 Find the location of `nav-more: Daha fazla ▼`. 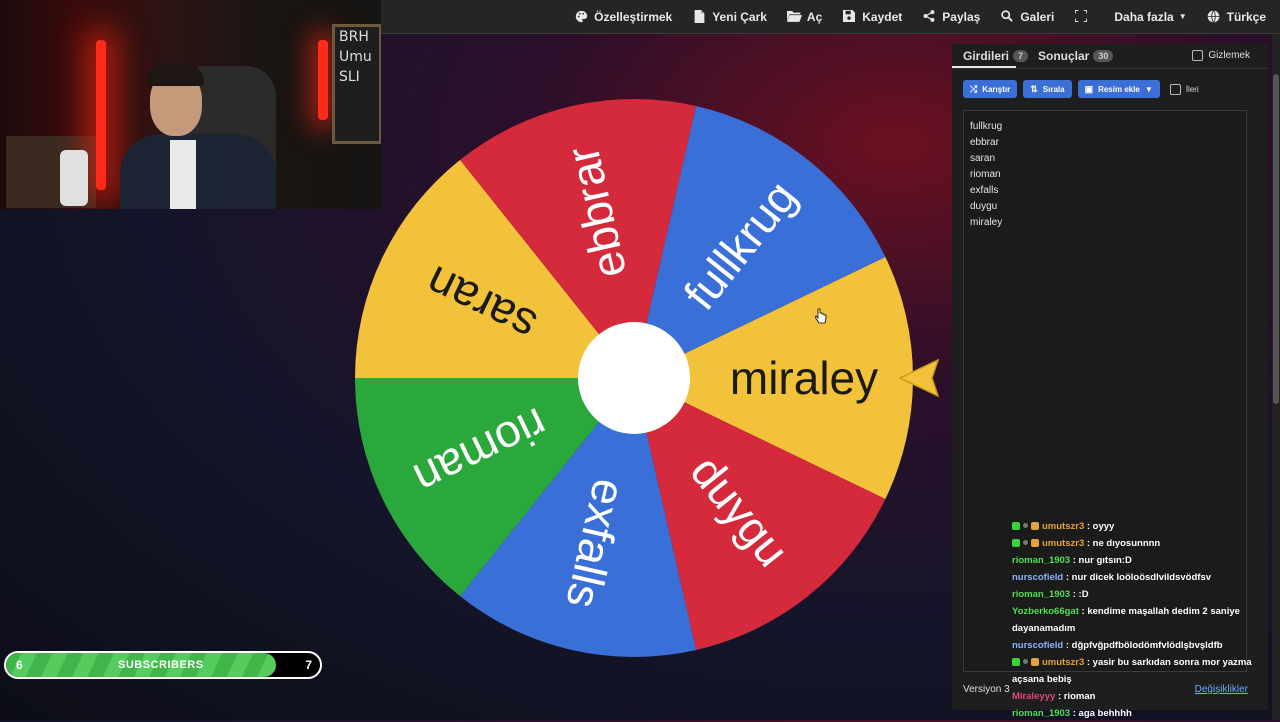

nav-more: Daha fazla ▼ is located at coordinates (1150, 17).